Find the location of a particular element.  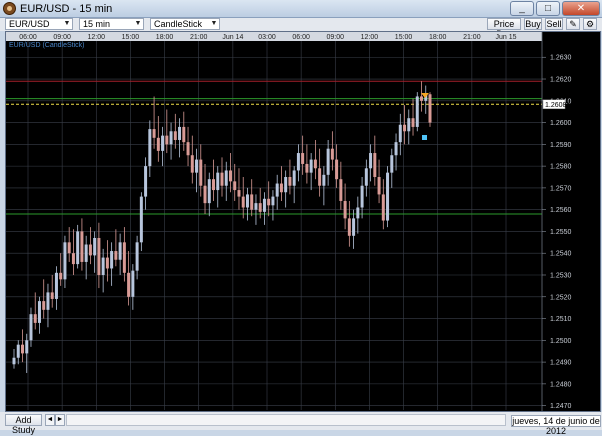

y-tick-label: 1.2550 is located at coordinates (561, 232).